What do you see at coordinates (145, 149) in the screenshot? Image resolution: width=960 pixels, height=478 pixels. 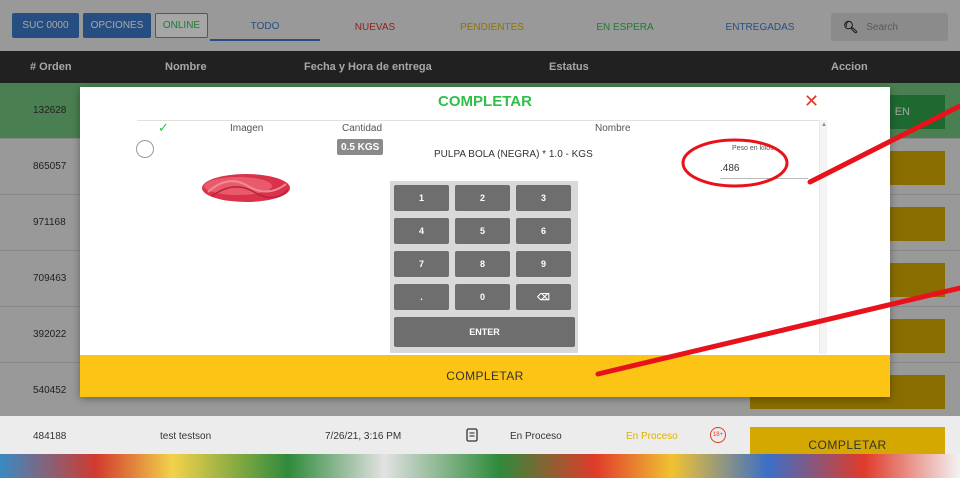 I see `select-radio` at bounding box center [145, 149].